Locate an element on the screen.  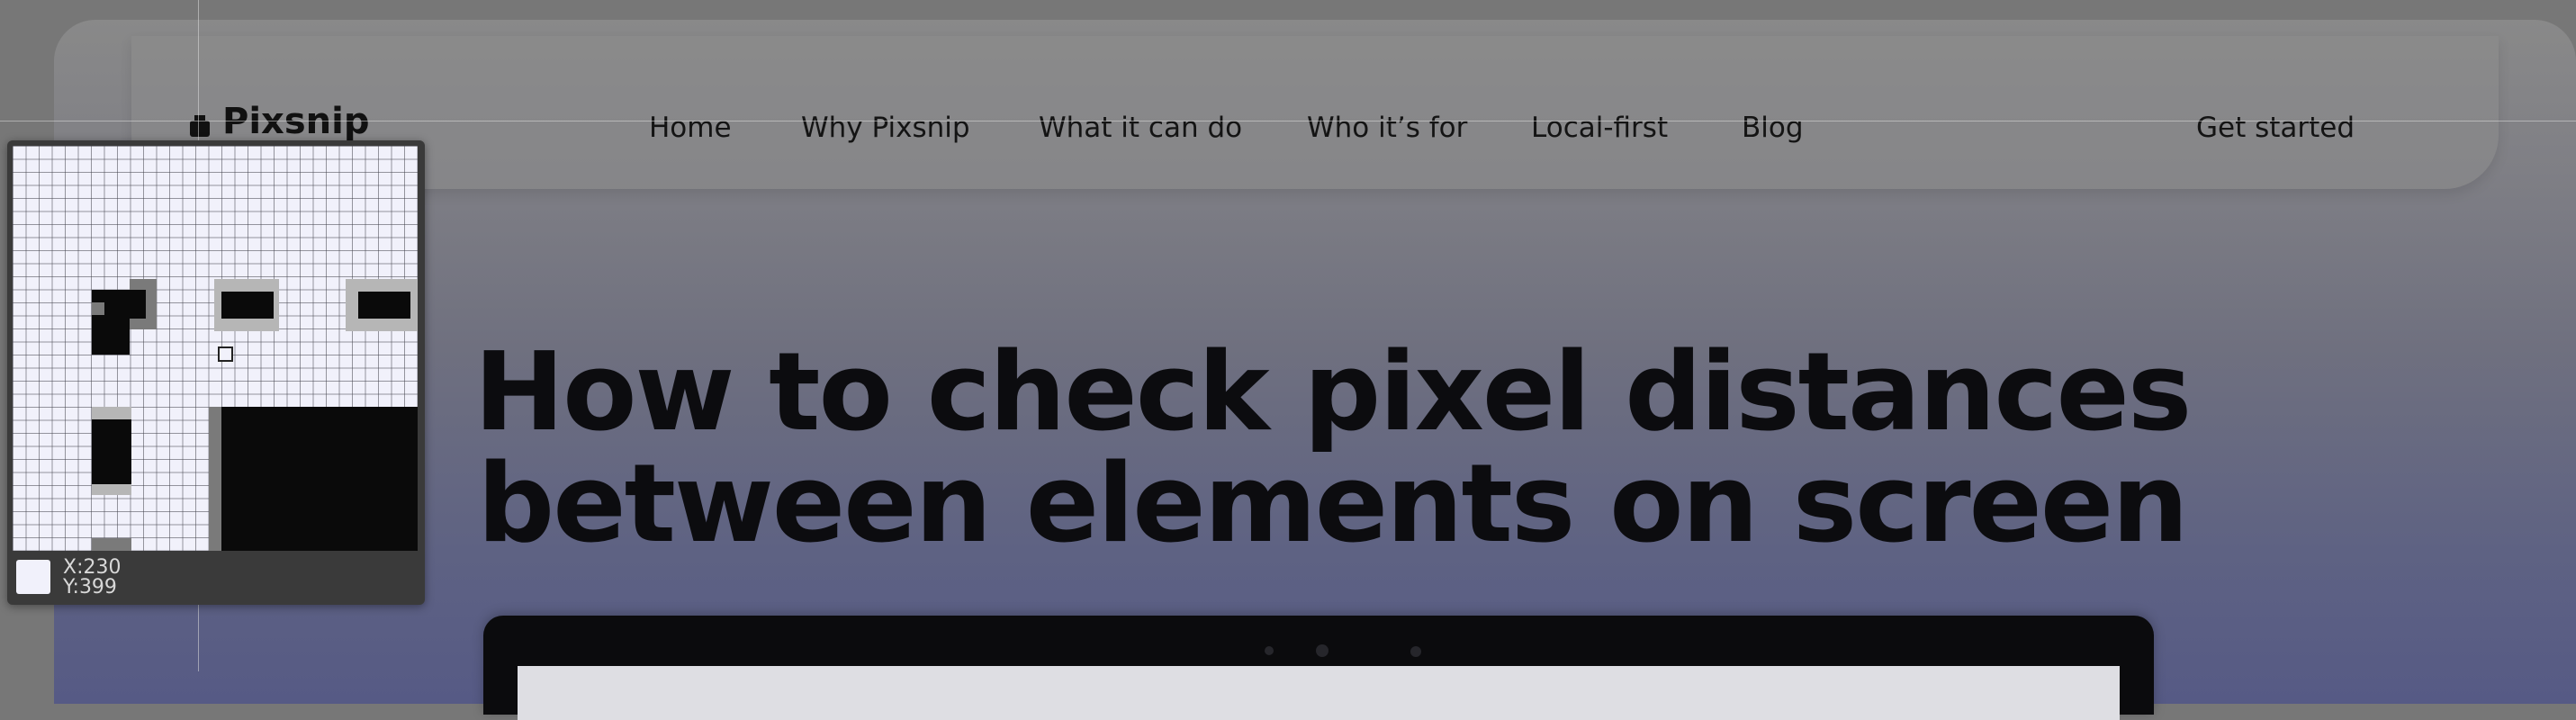
center-pixel-marker is located at coordinates (225, 354).